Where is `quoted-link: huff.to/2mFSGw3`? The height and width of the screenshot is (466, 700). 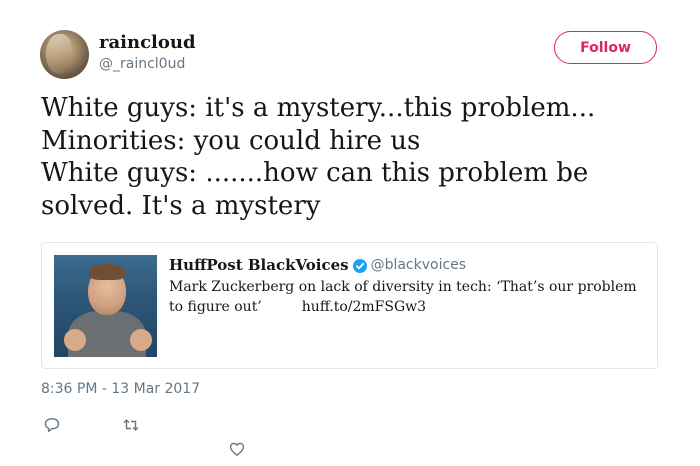 quoted-link: huff.to/2mFSGw3 is located at coordinates (364, 307).